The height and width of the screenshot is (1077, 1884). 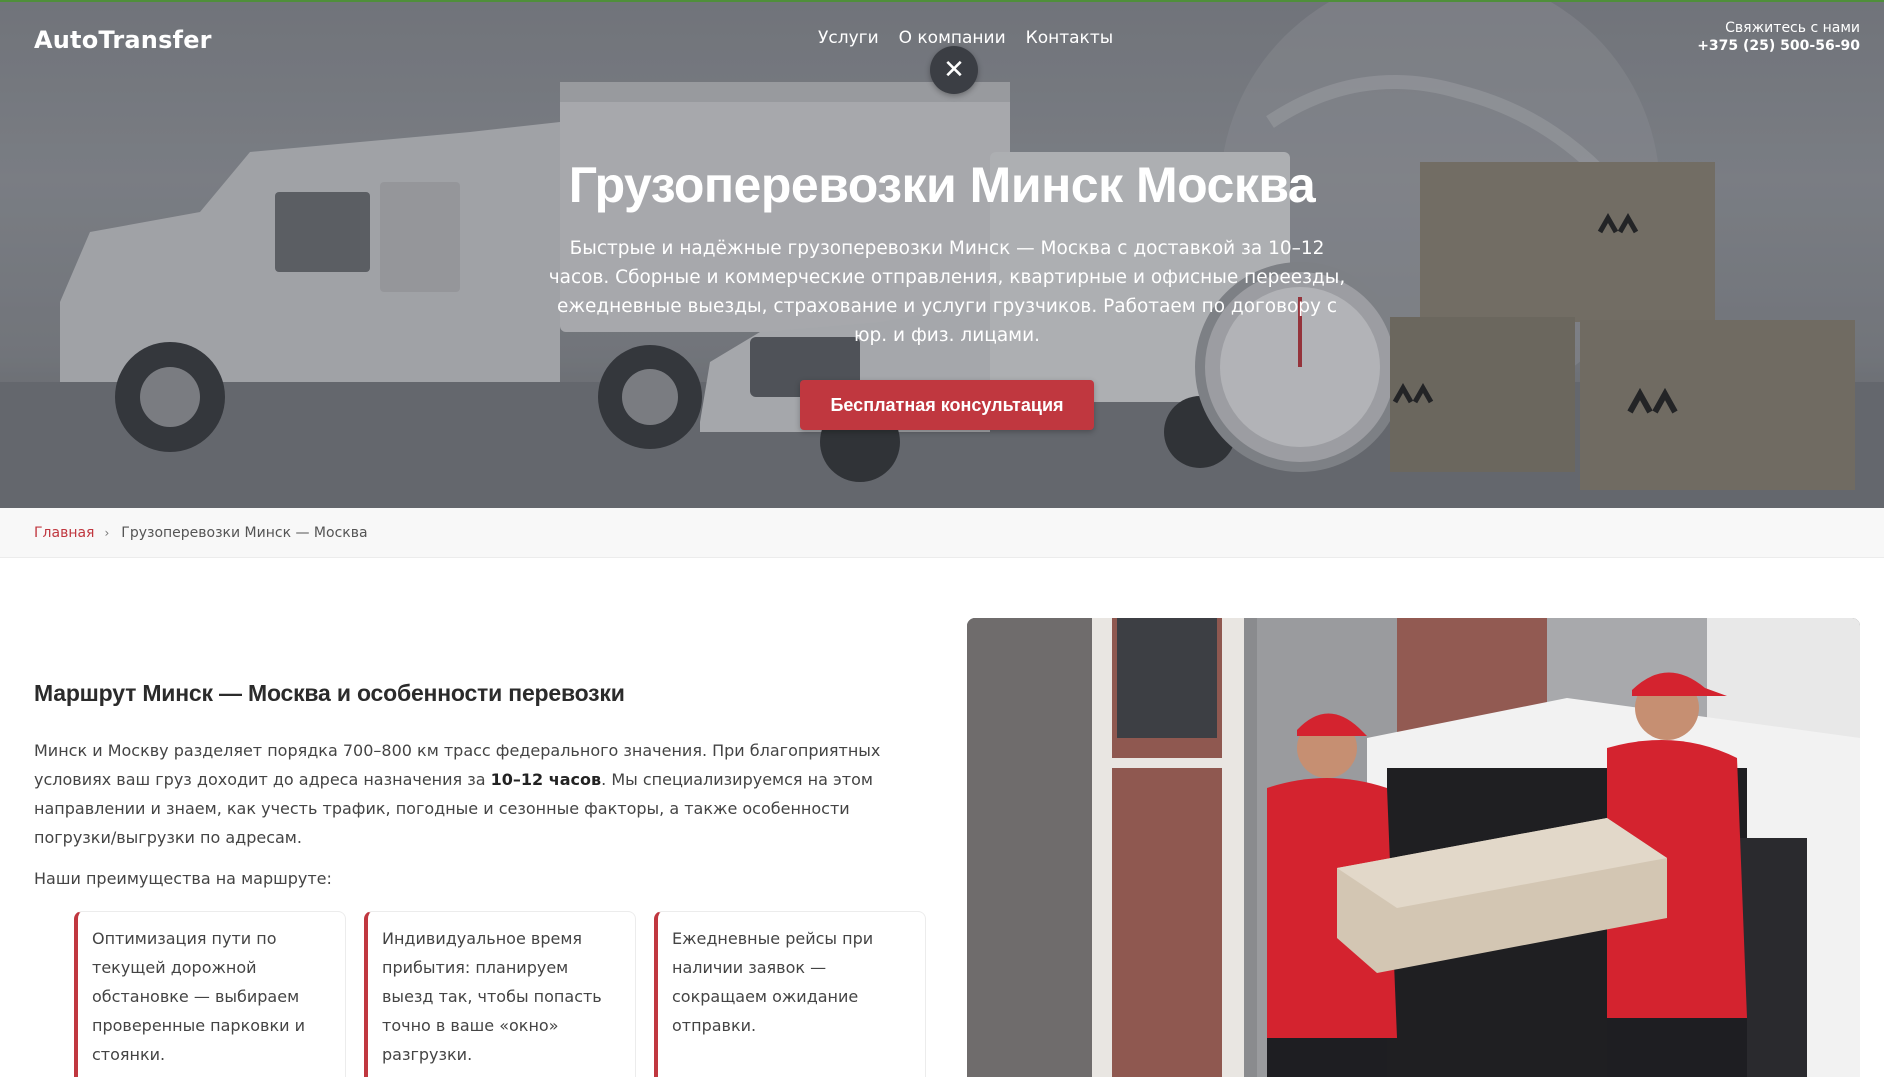 I want to click on contact-phone: +375 (25) 500-56-90, so click(x=1778, y=46).